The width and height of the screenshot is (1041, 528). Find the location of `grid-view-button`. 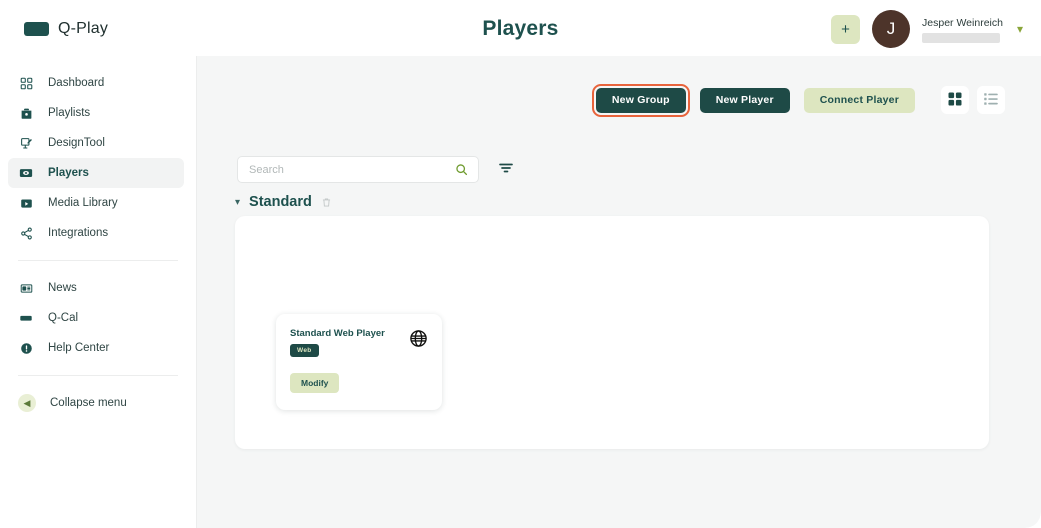

grid-view-button is located at coordinates (955, 100).